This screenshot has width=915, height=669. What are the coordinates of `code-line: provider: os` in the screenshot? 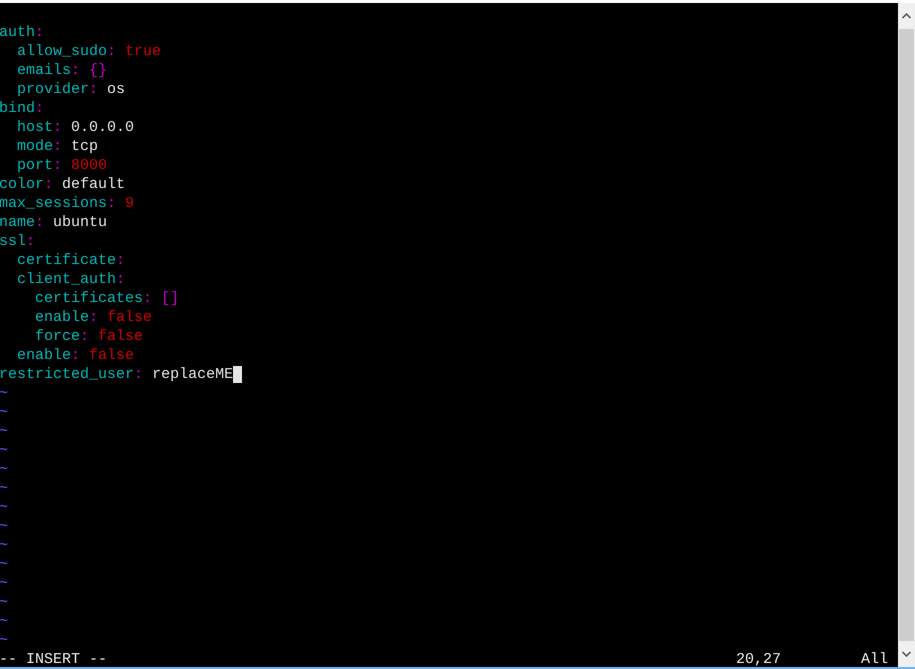 It's located at (71, 89).